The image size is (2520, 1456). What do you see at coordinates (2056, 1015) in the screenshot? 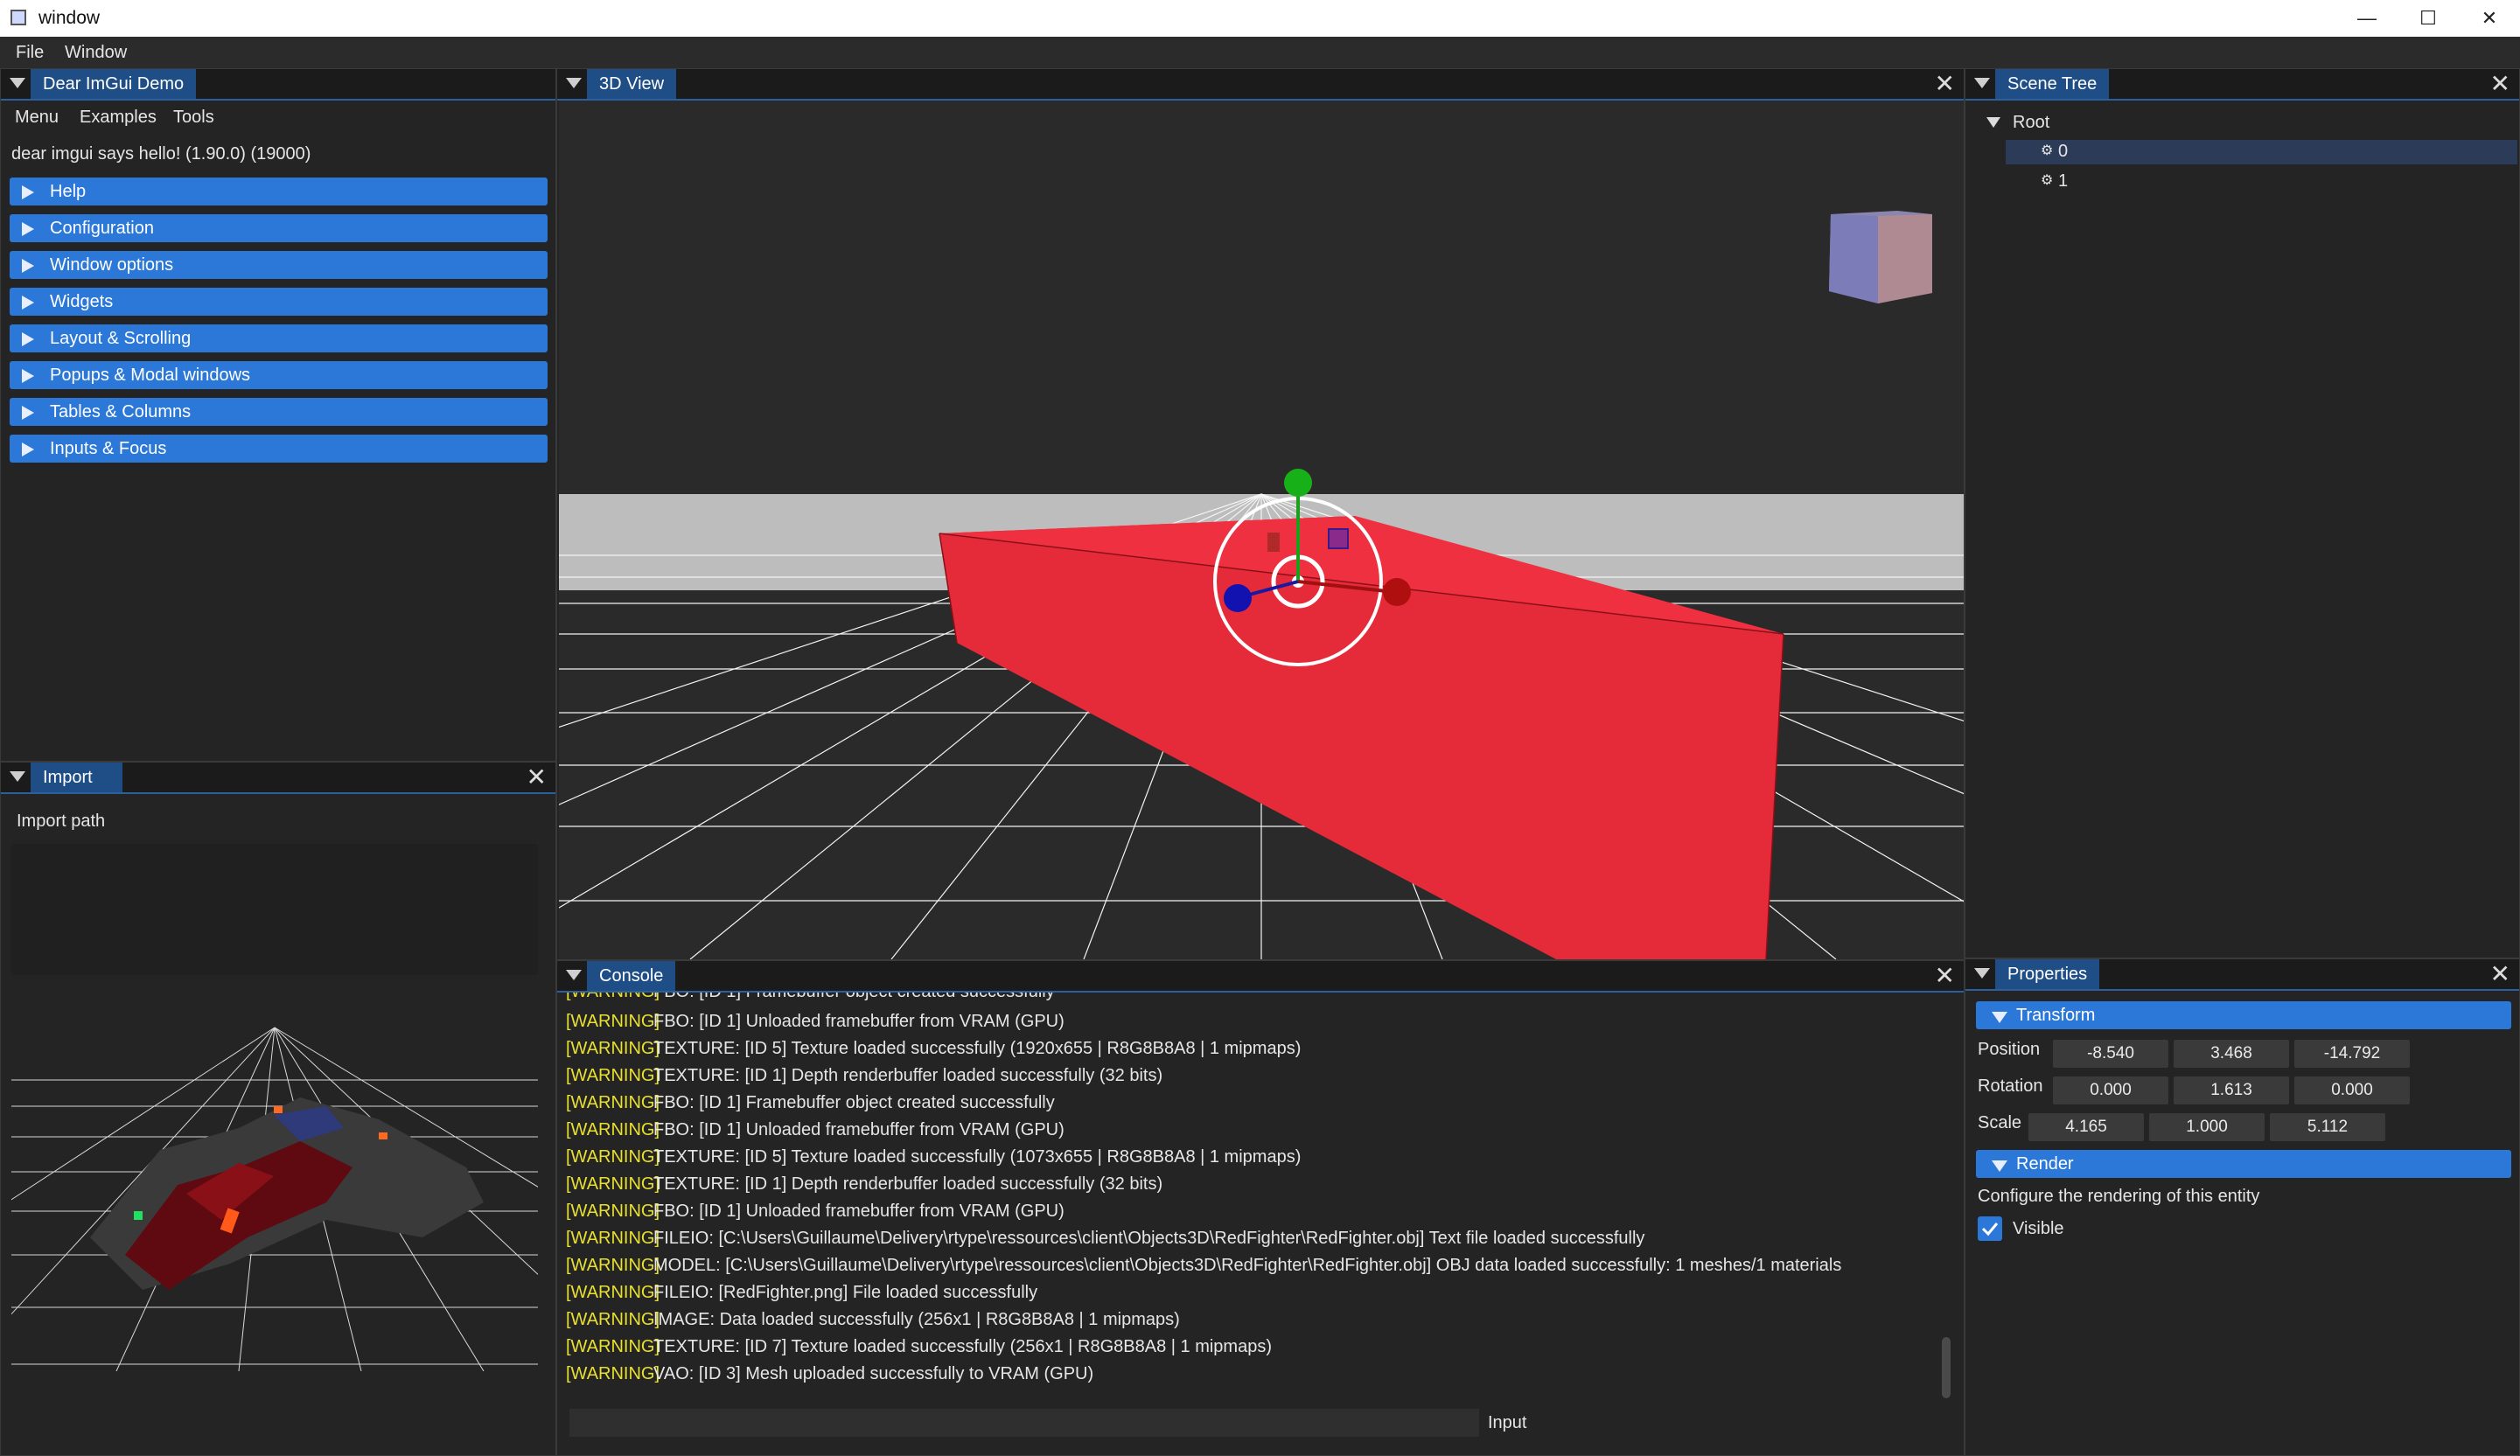
I see `header-label: Transform` at bounding box center [2056, 1015].